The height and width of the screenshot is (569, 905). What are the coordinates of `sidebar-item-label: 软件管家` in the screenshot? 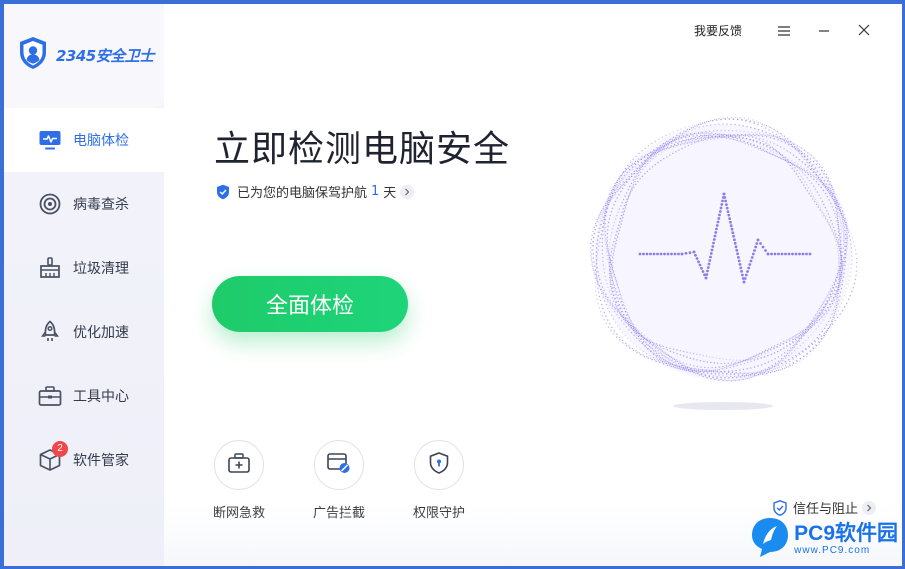 It's located at (101, 461).